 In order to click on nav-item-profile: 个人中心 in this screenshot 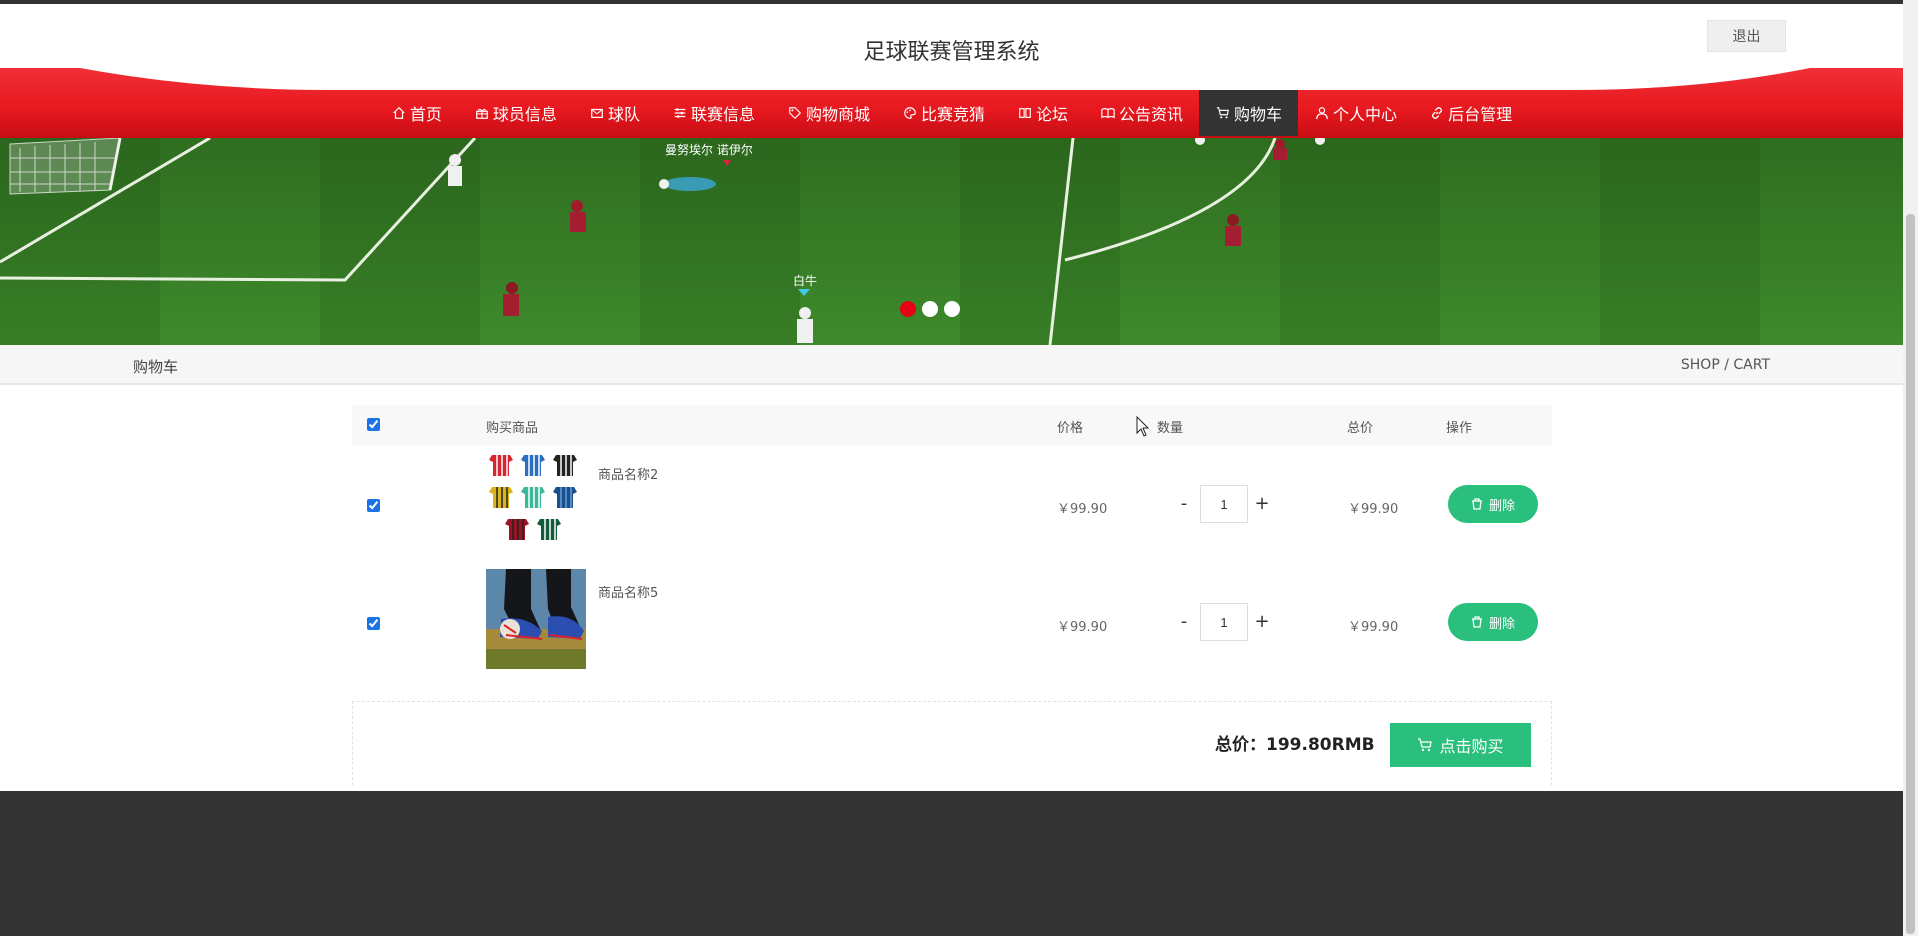, I will do `click(1355, 113)`.